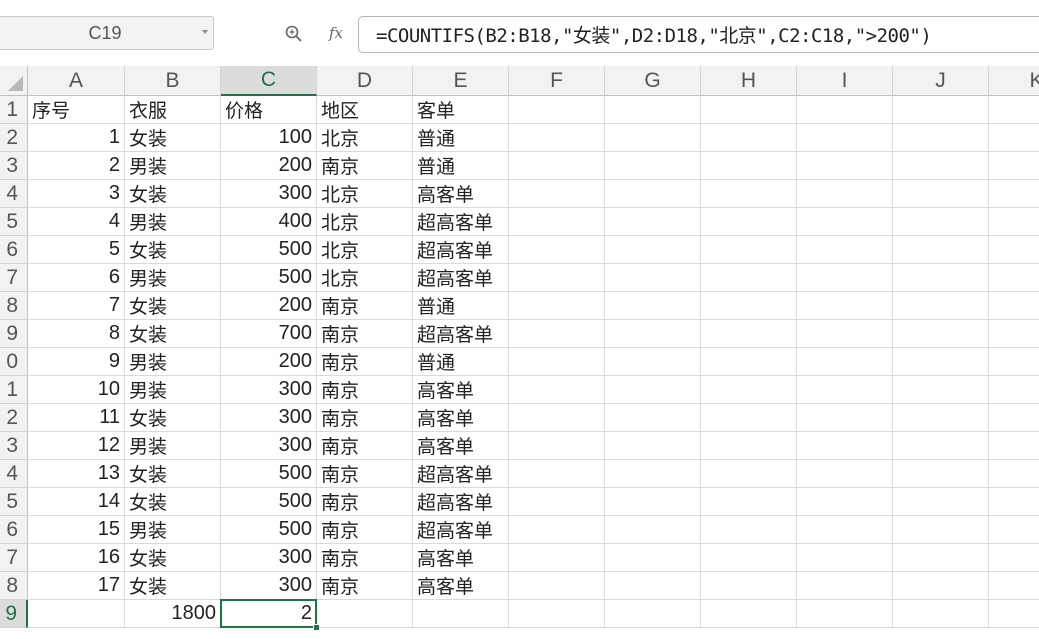 Image resolution: width=1039 pixels, height=639 pixels. Describe the element at coordinates (461, 418) in the screenshot. I see `cell-e12: 高客单` at that location.